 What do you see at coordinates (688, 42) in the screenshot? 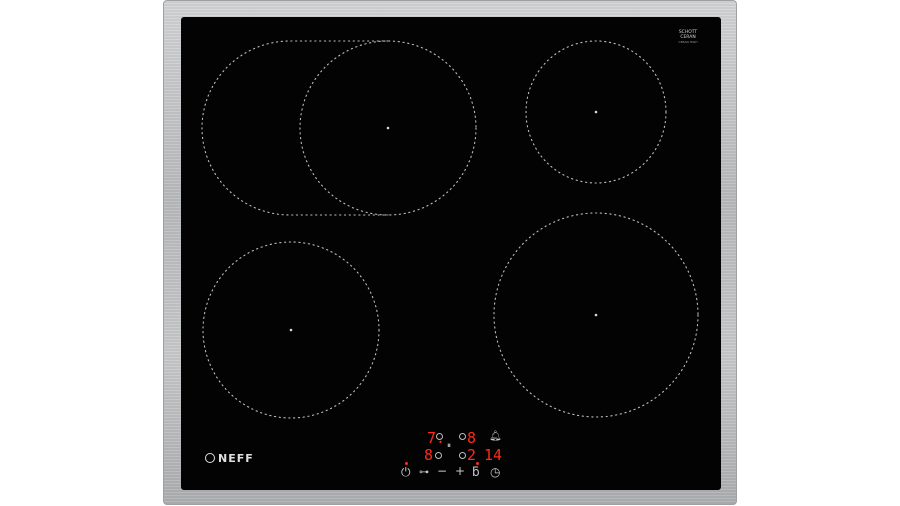
I see `glass-maker-small: CERAN HIGH` at bounding box center [688, 42].